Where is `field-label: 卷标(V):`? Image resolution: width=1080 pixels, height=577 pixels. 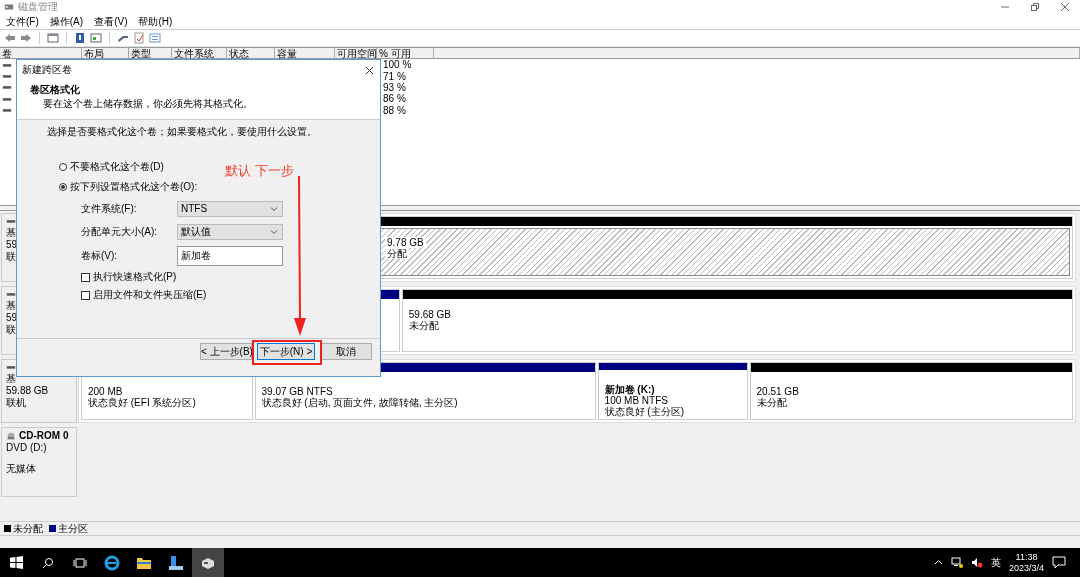
field-label: 卷标(V): is located at coordinates (100, 255).